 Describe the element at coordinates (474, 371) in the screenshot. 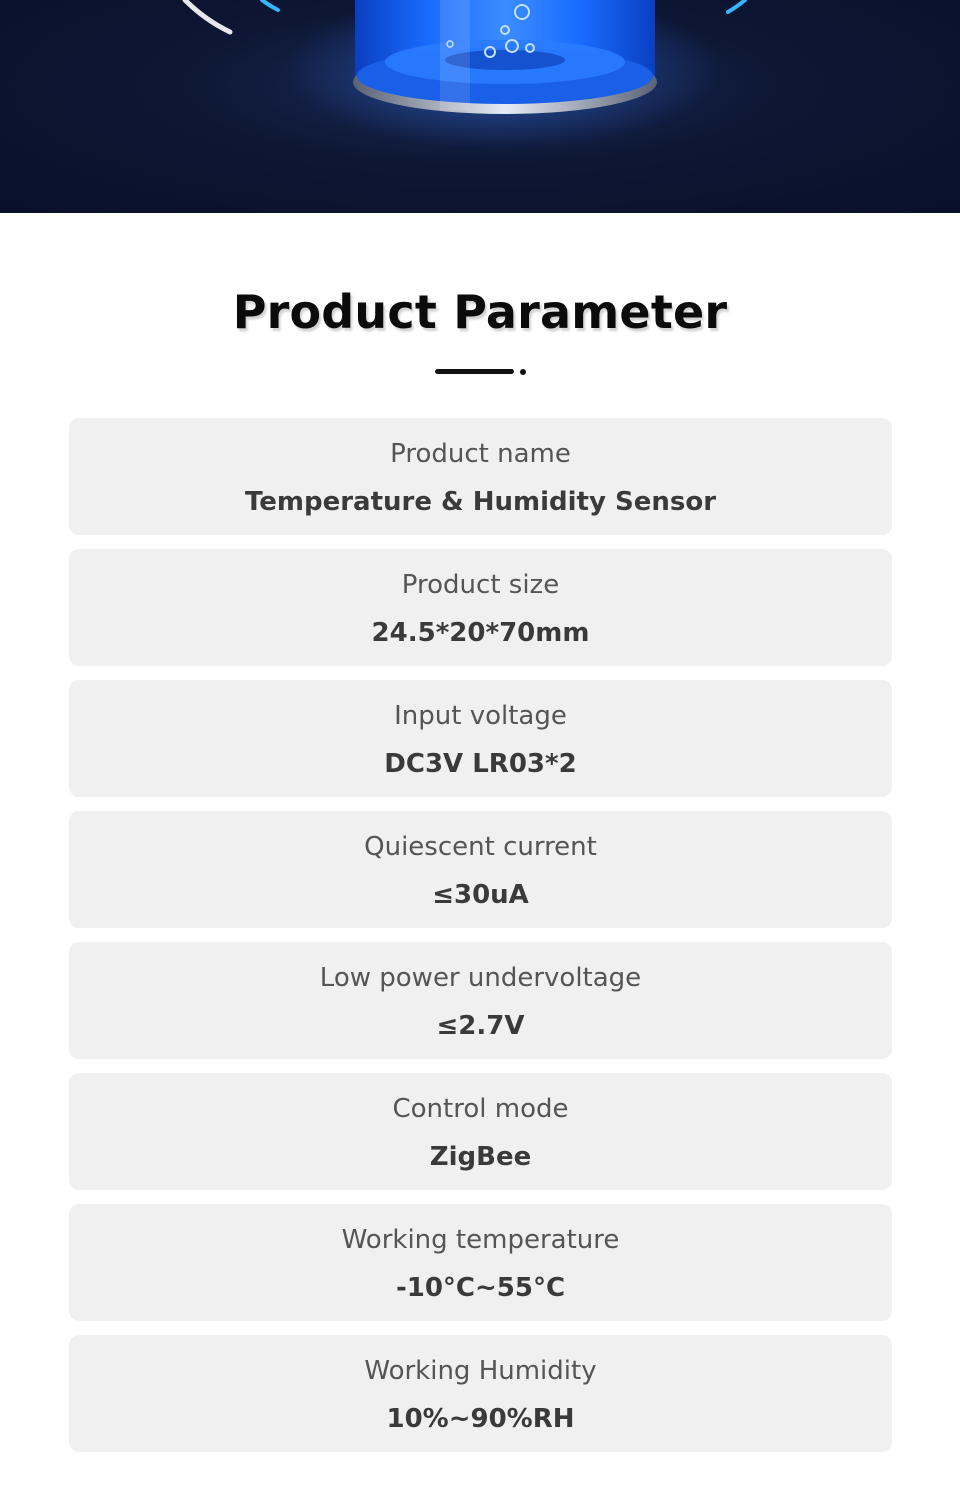

I see `title-underline` at that location.